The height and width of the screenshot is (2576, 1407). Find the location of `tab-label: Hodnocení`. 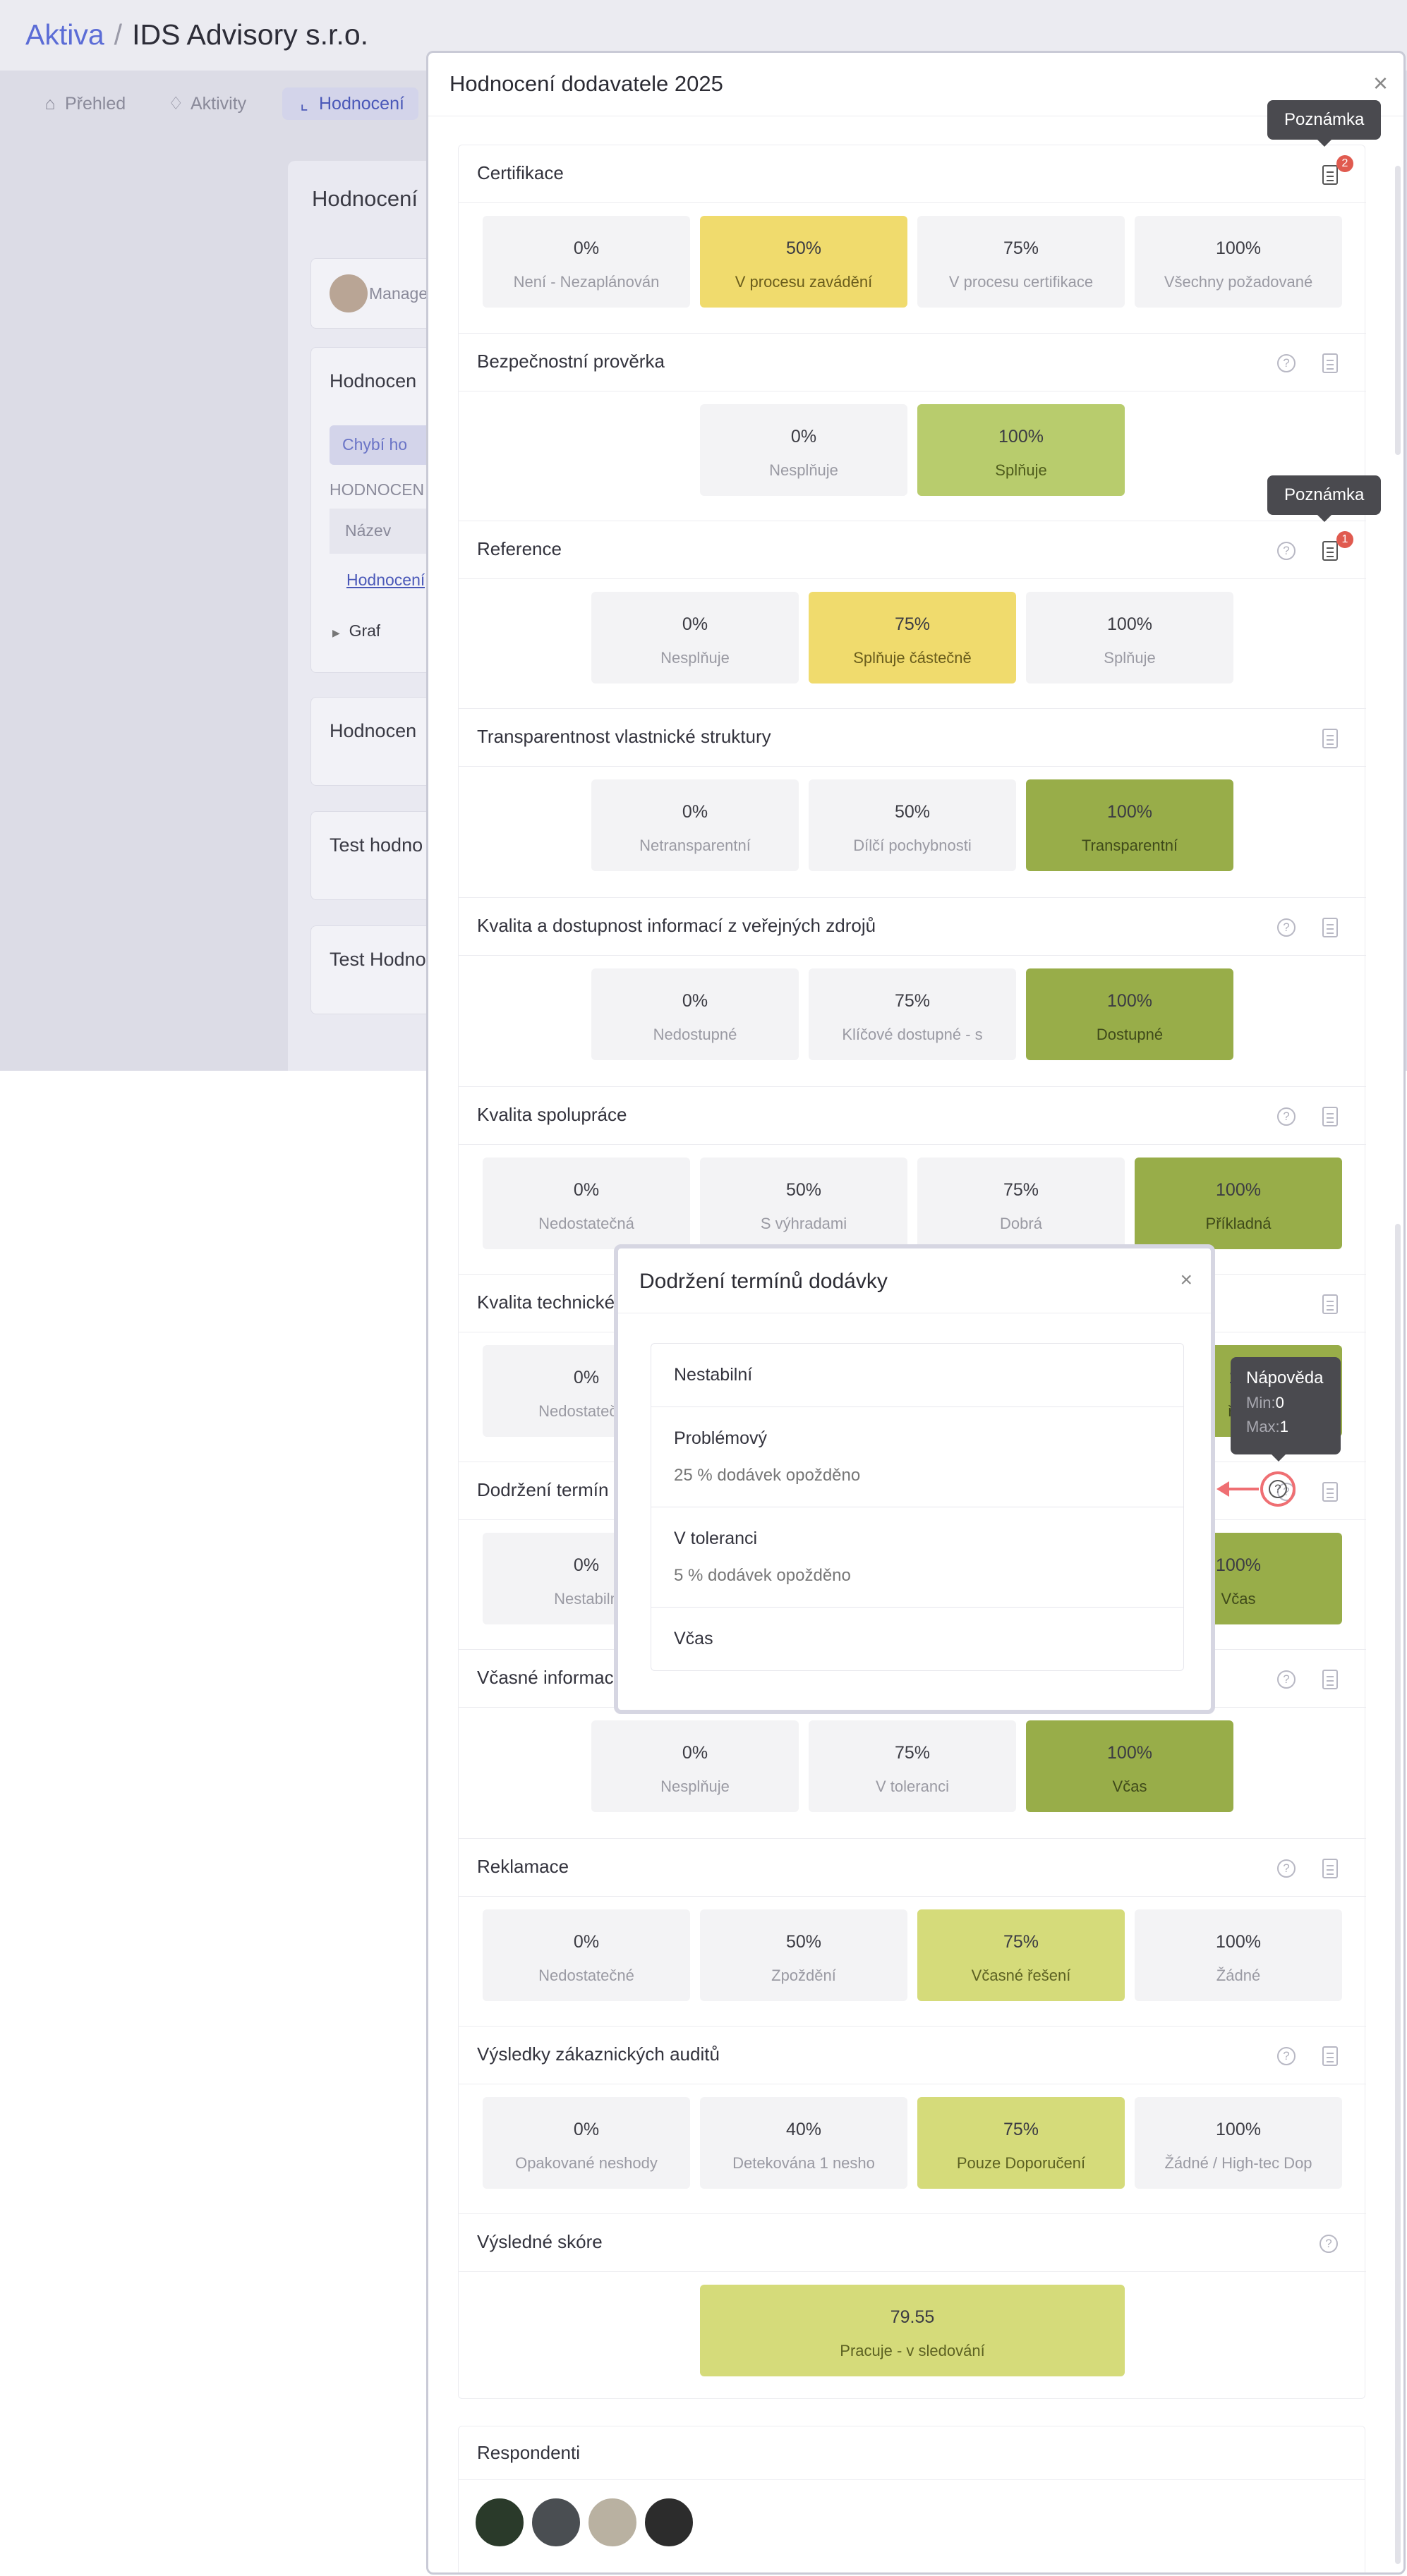

tab-label: Hodnocení is located at coordinates (362, 104).